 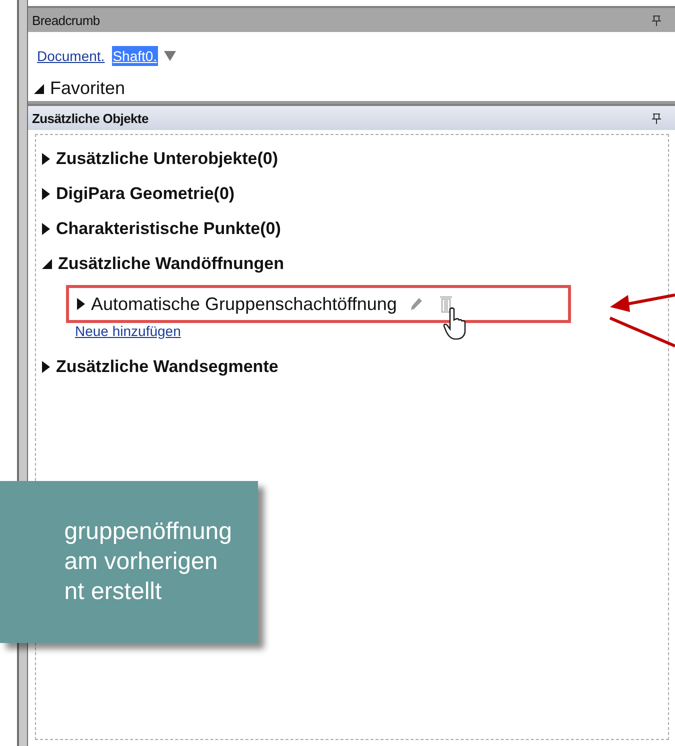 What do you see at coordinates (167, 158) in the screenshot?
I see `tree-item-label: Zusätzliche Unterobjekte(0)` at bounding box center [167, 158].